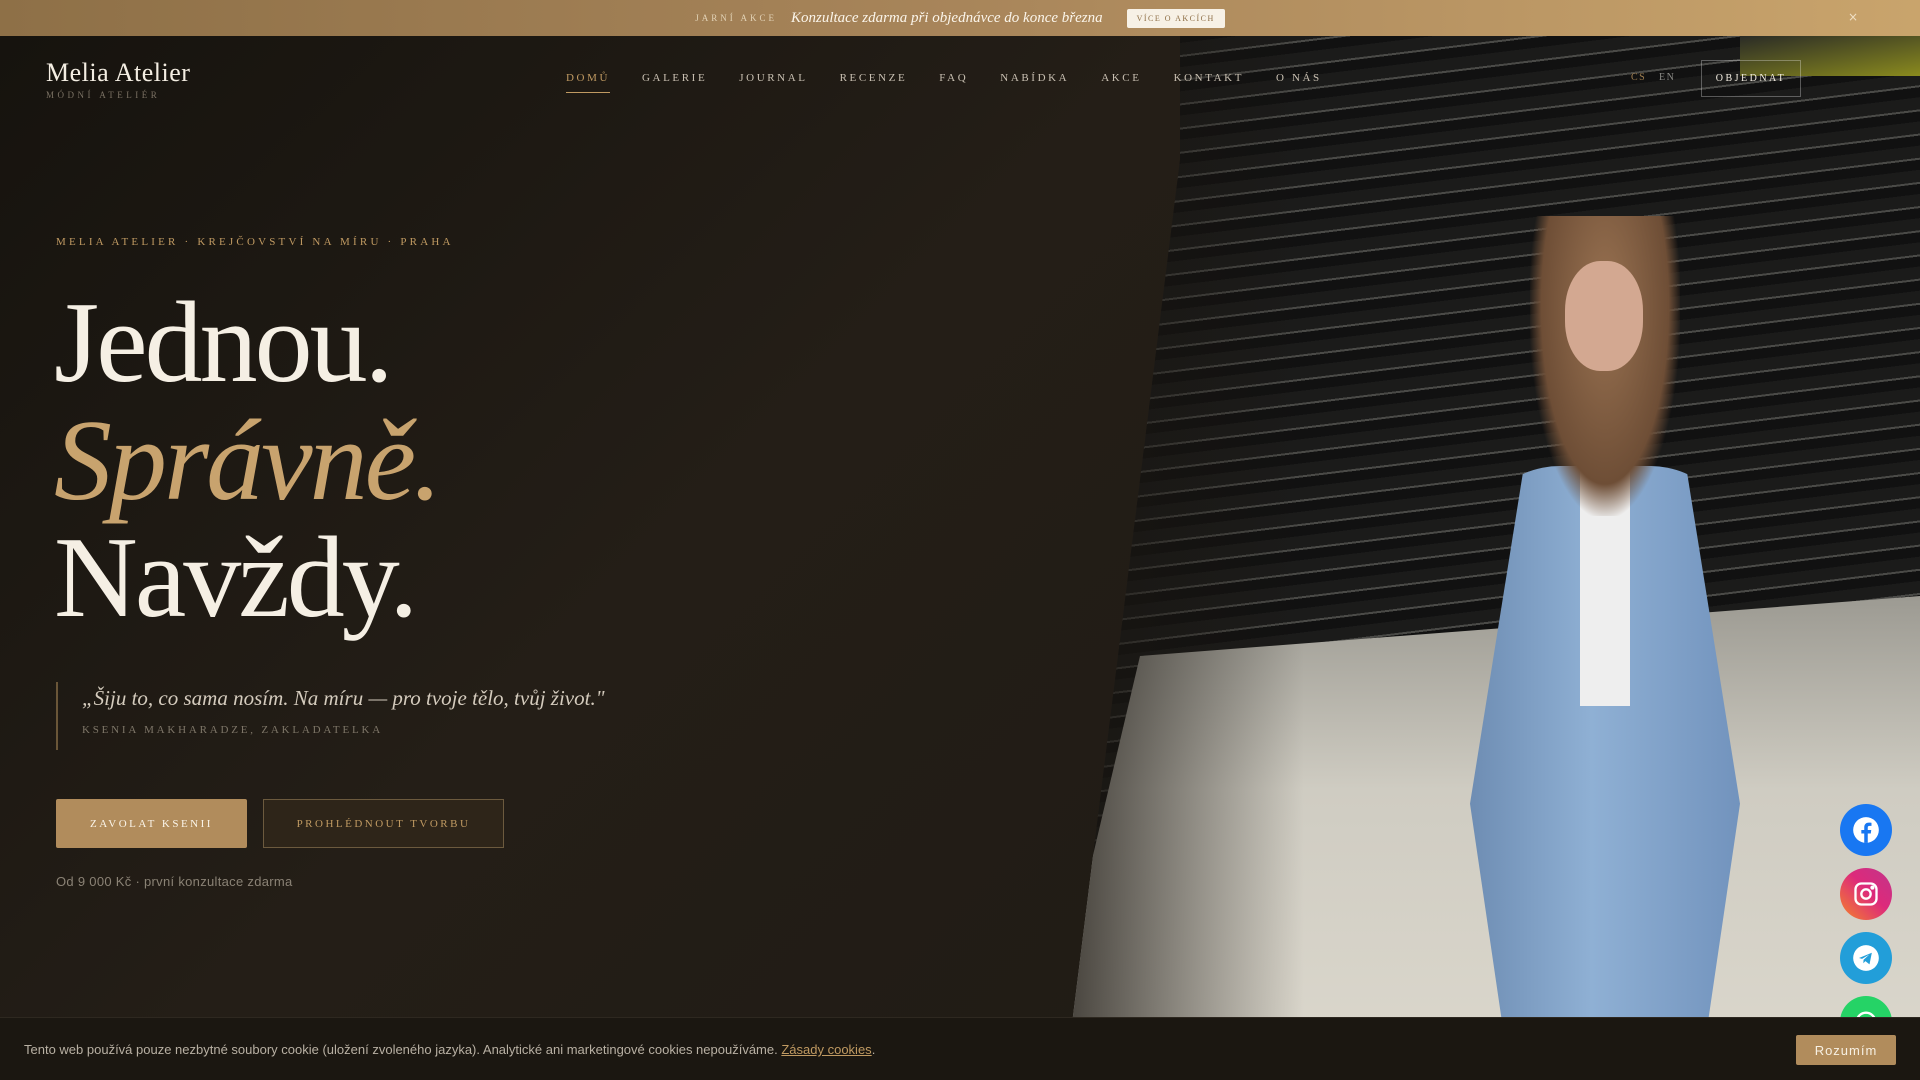  What do you see at coordinates (383, 823) in the screenshot?
I see `view-work-button: PROHLÉDNOUT TVORBU` at bounding box center [383, 823].